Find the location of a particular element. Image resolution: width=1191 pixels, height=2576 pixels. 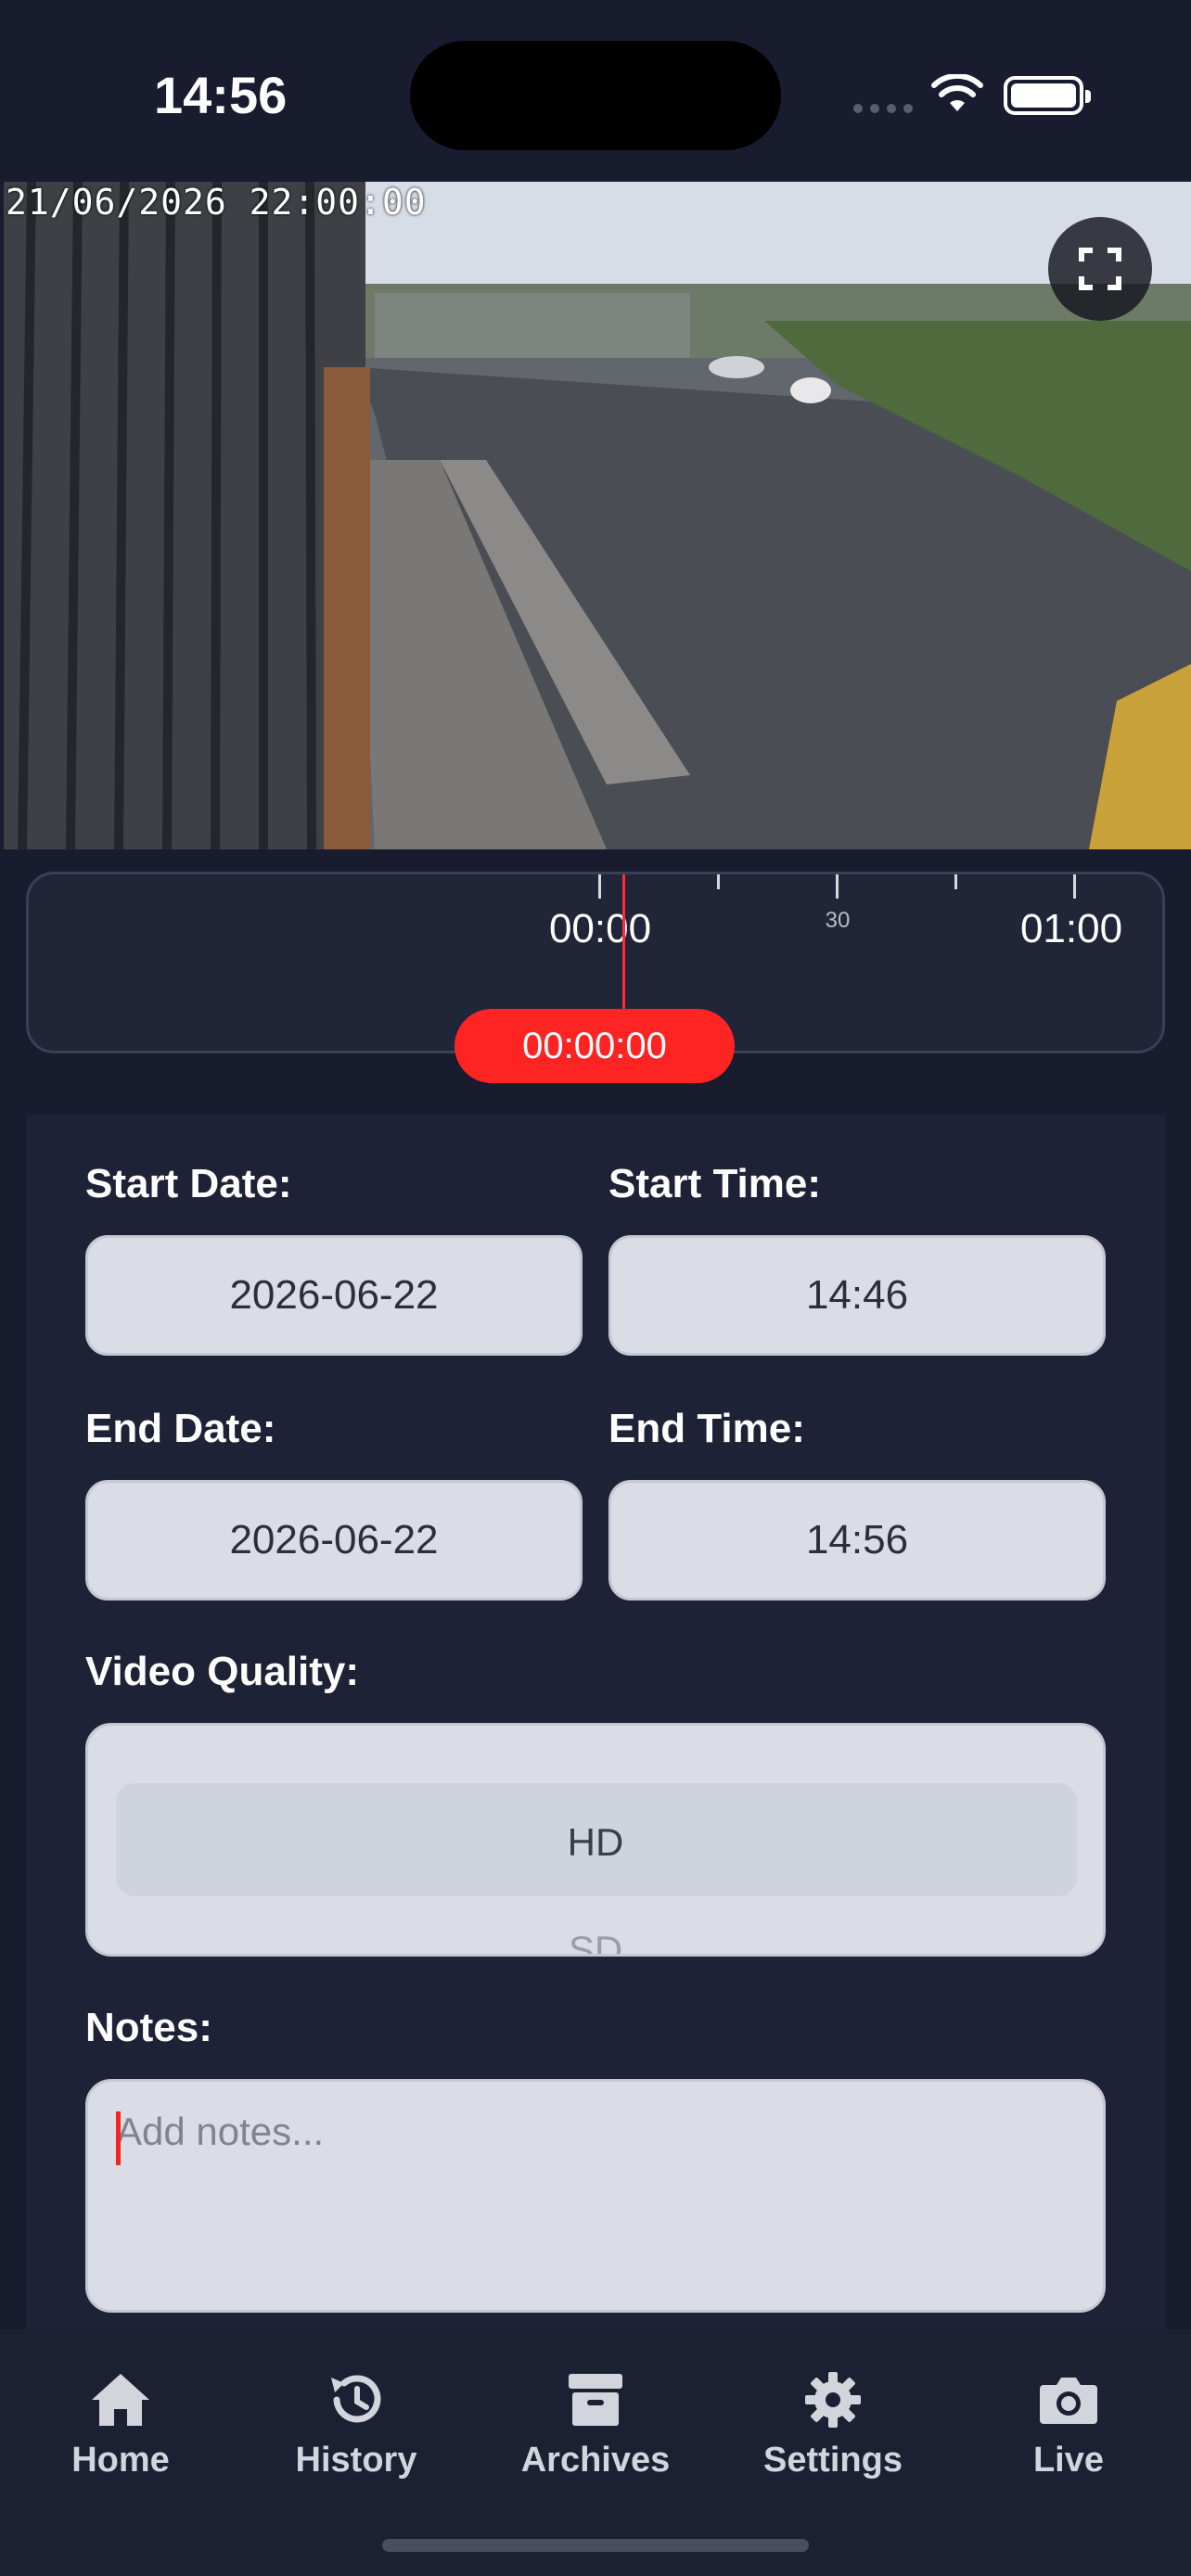

camera-icon is located at coordinates (1068, 2401).